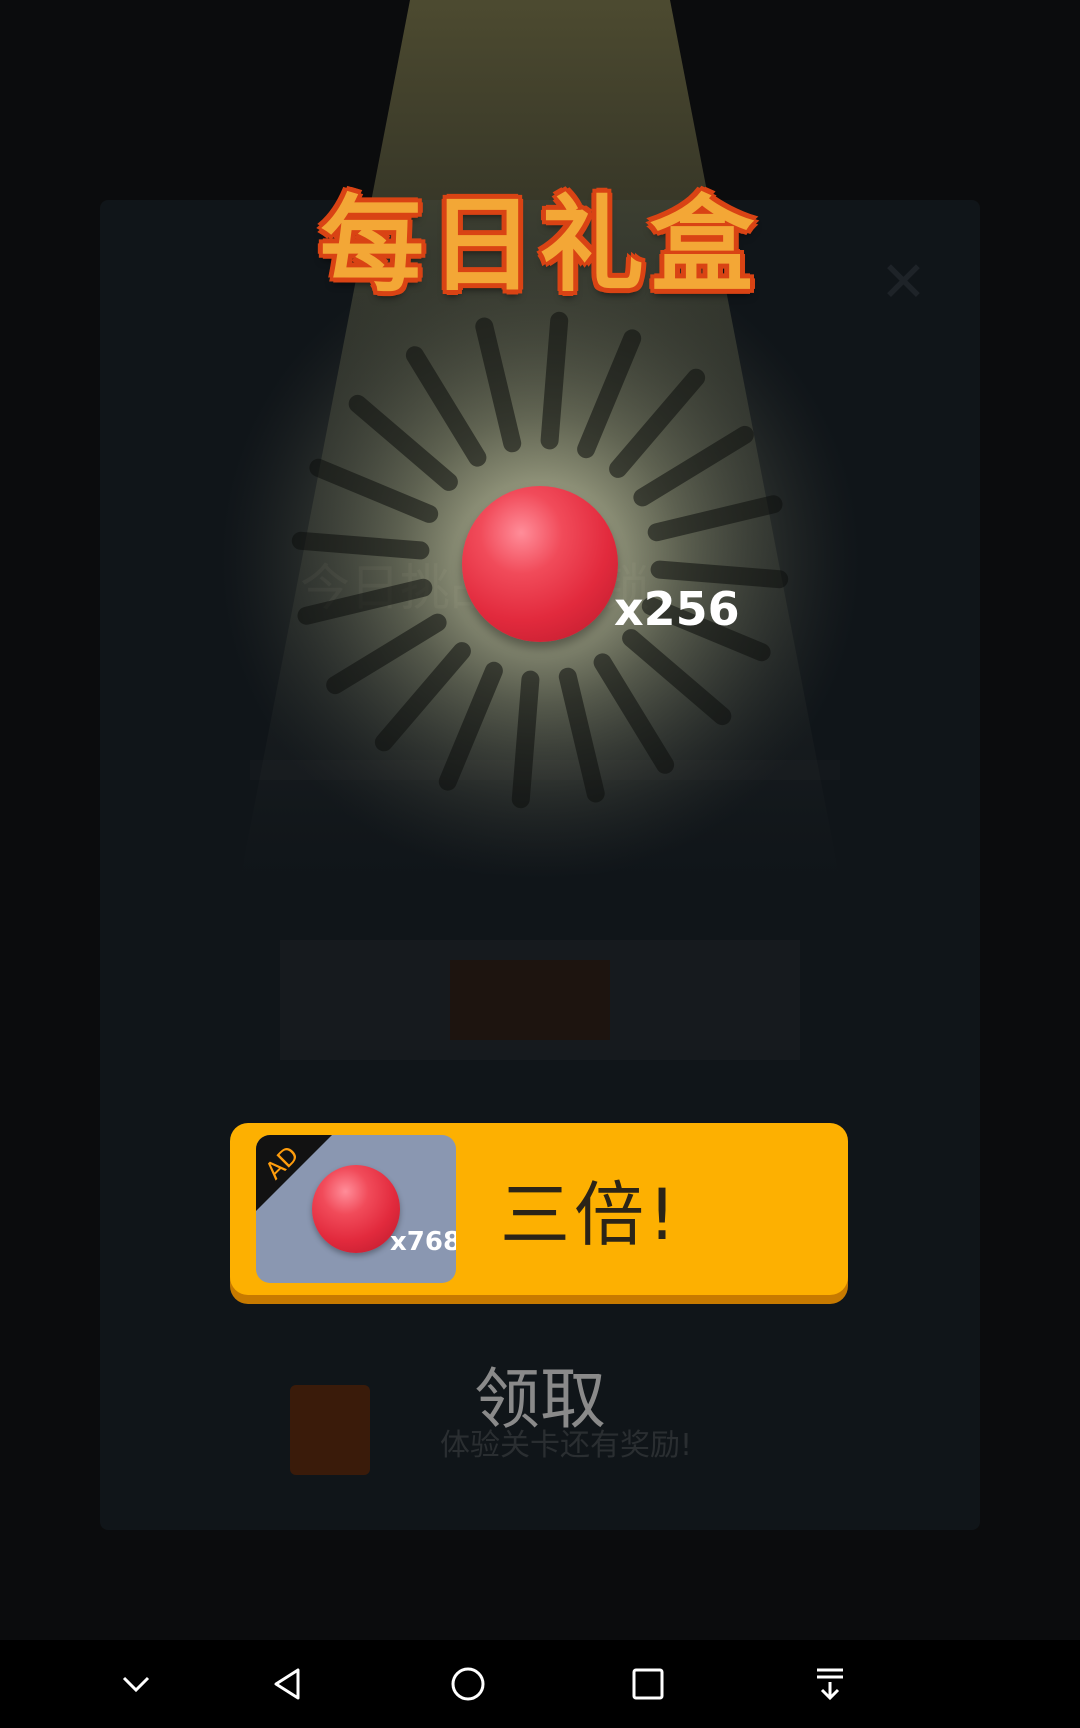 This screenshot has width=1080, height=1728. Describe the element at coordinates (288, 1684) in the screenshot. I see `back-icon` at that location.